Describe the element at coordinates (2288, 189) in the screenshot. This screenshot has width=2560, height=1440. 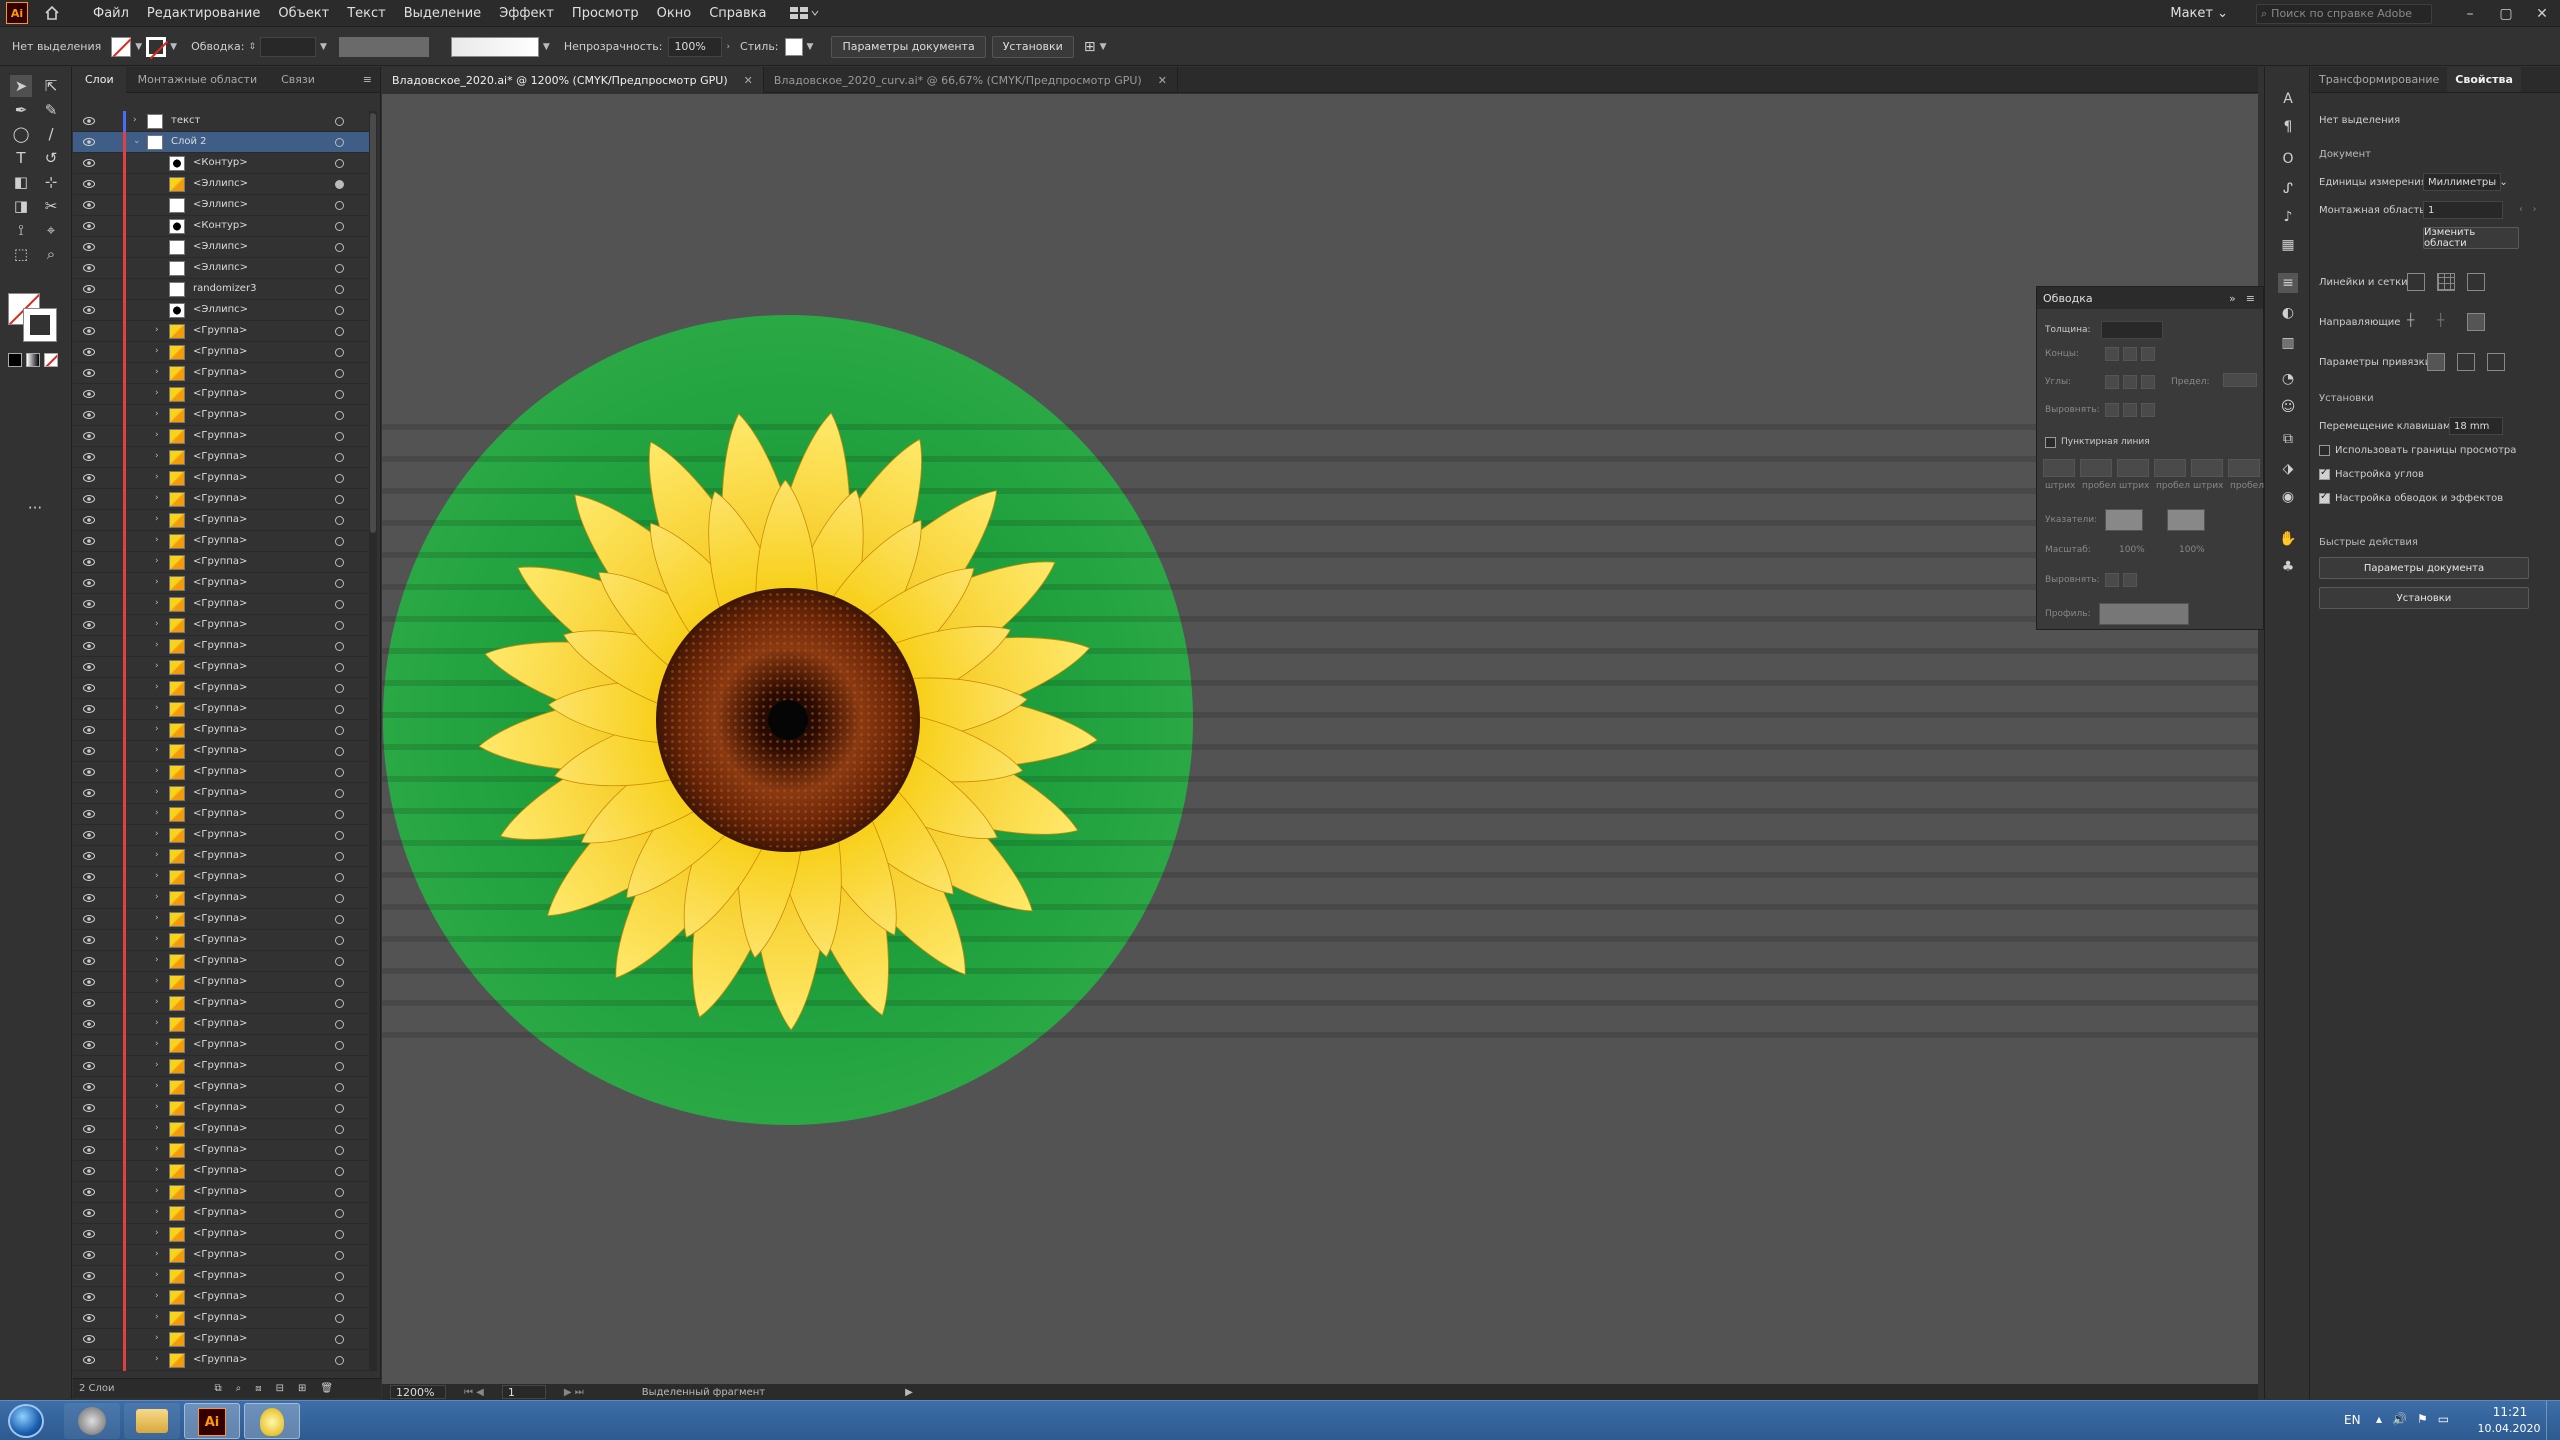
I see `glyphs-icon: ᔑ` at that location.